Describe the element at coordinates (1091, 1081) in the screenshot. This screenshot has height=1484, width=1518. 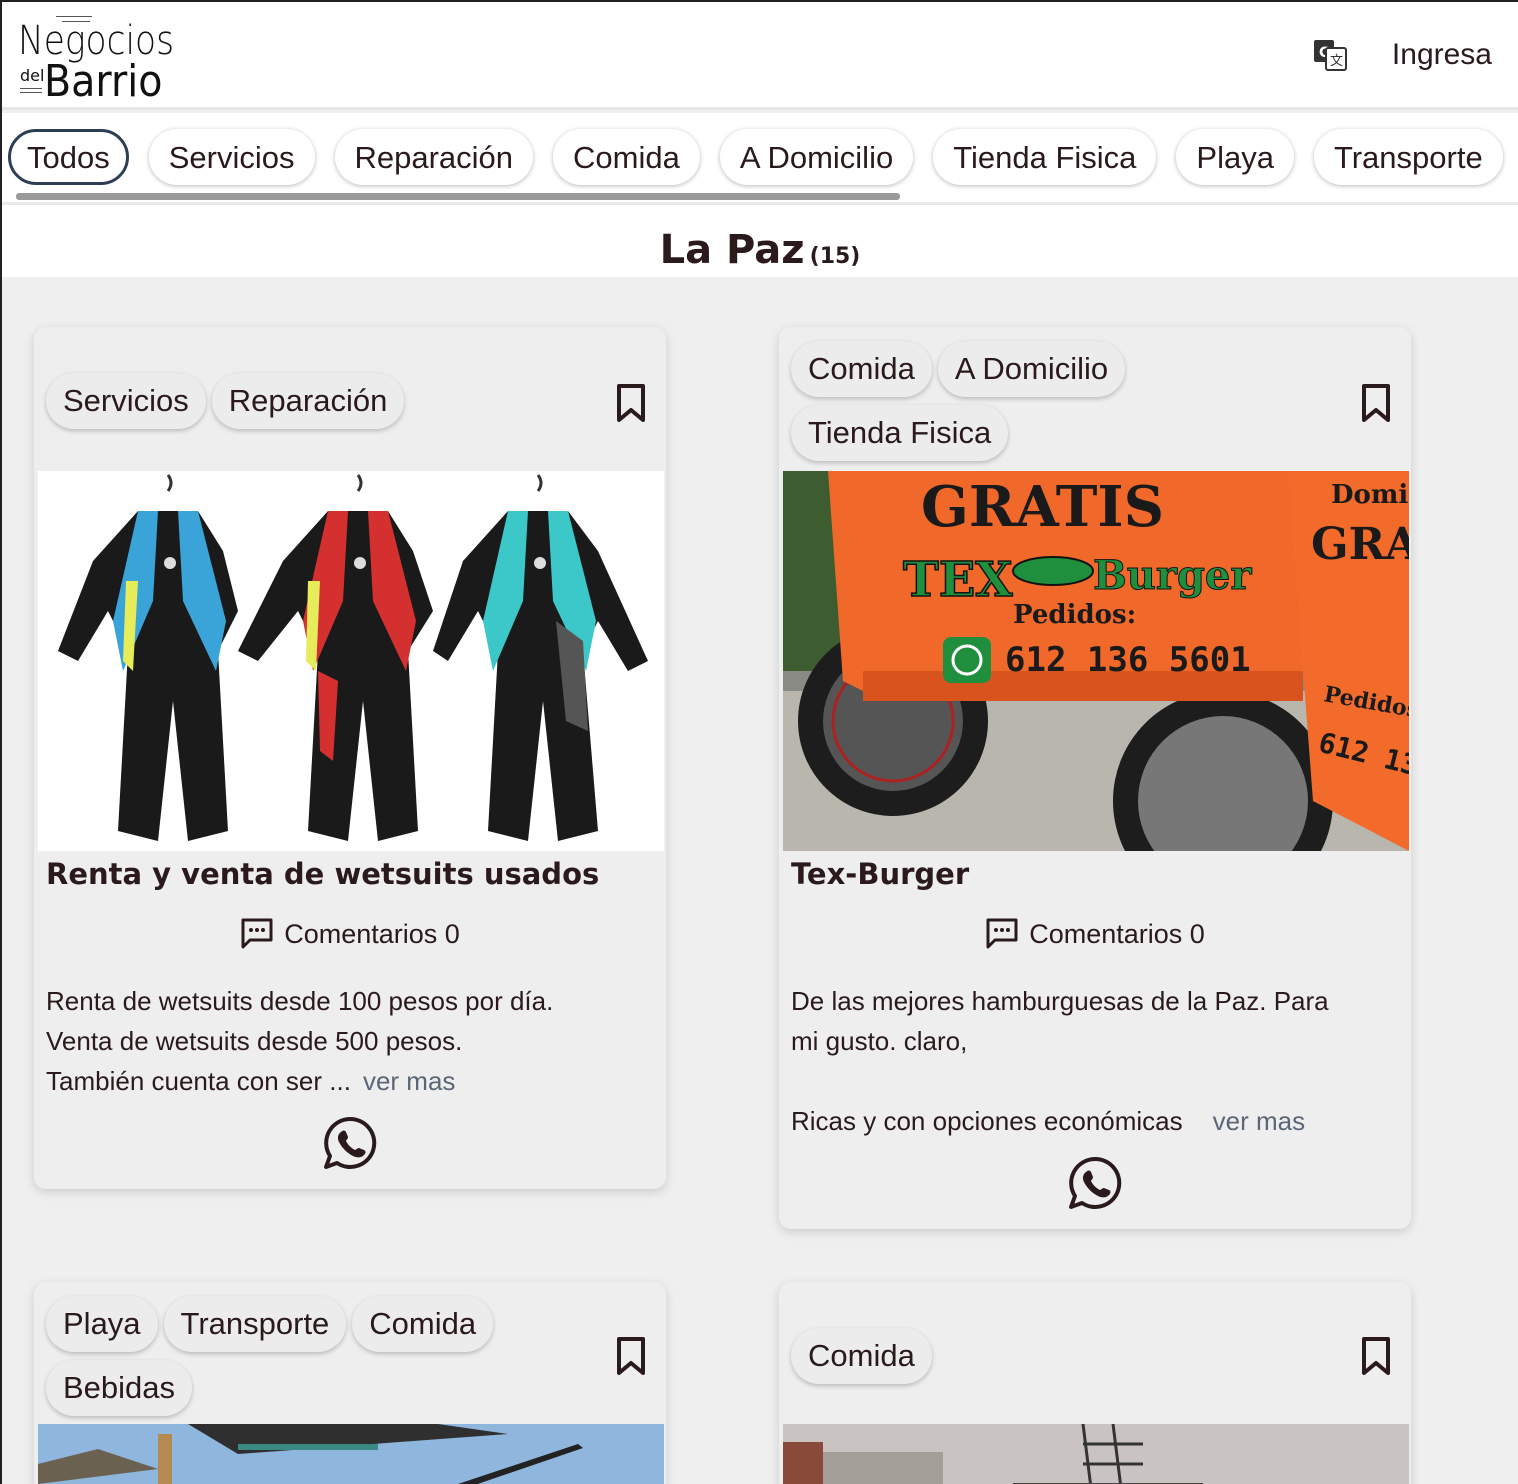
I see `description-line` at that location.